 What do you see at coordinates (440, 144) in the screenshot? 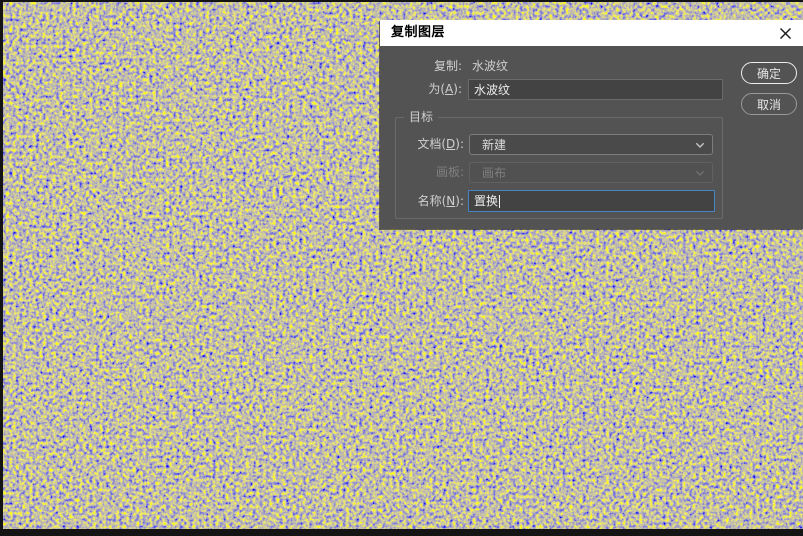
I see `document-label: 文档(D):` at bounding box center [440, 144].